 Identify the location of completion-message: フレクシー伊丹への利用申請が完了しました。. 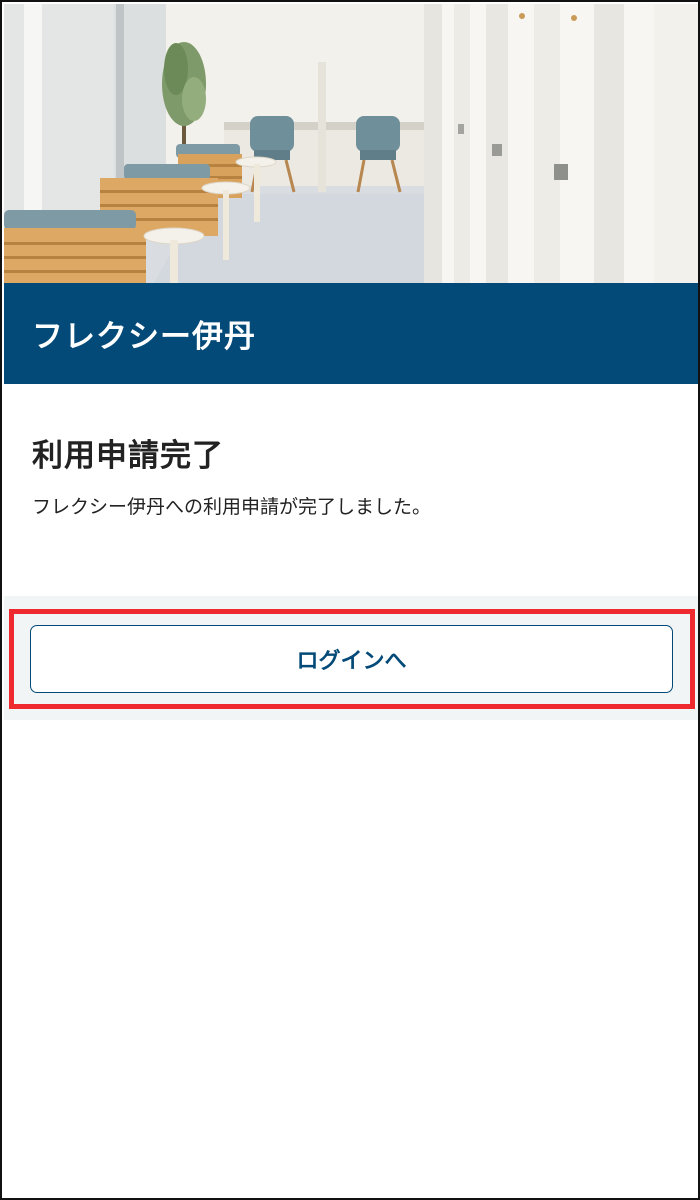
(232, 507).